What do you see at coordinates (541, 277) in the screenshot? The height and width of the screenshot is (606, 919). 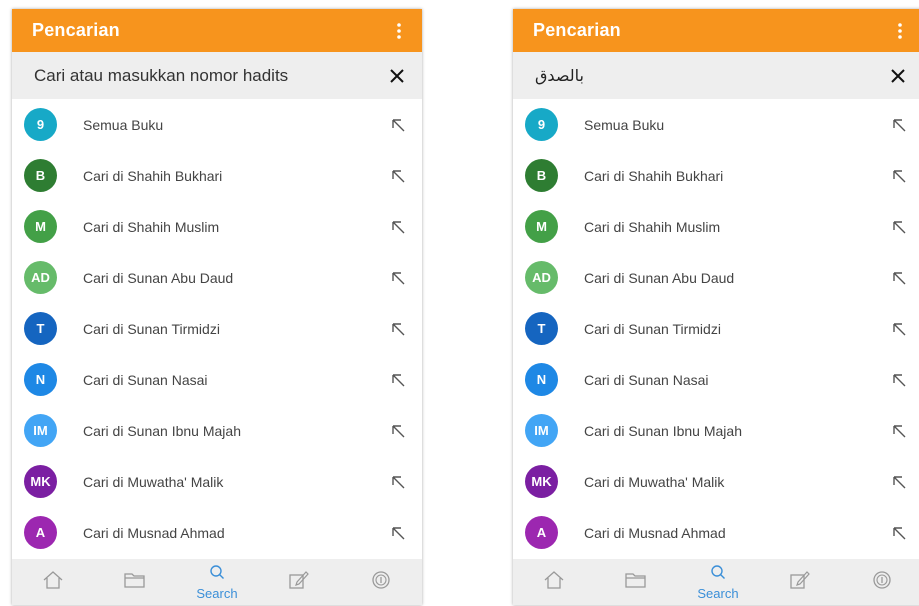 I see `book-avatar: AD` at bounding box center [541, 277].